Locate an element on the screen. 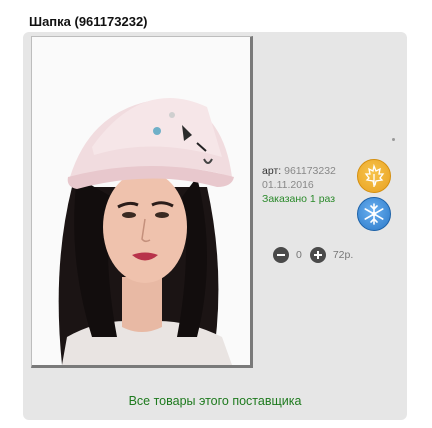 This screenshot has width=432, height=428. supplier-products-link: Все товары этого поставщика is located at coordinates (215, 401).